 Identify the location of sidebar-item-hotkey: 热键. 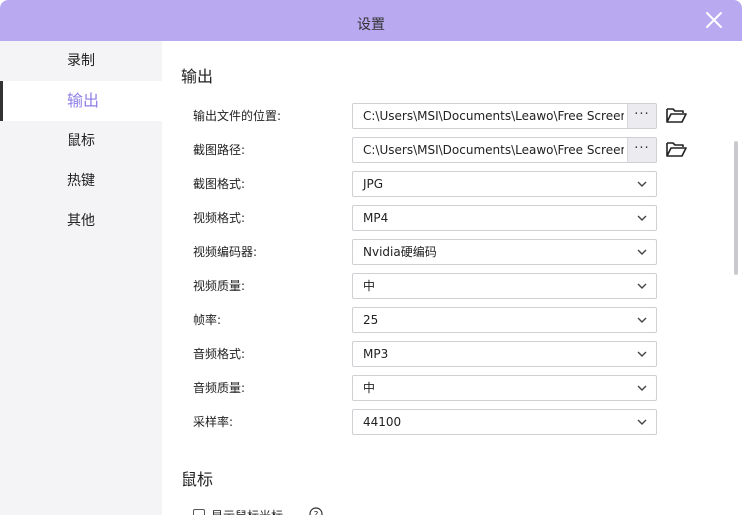
(81, 181).